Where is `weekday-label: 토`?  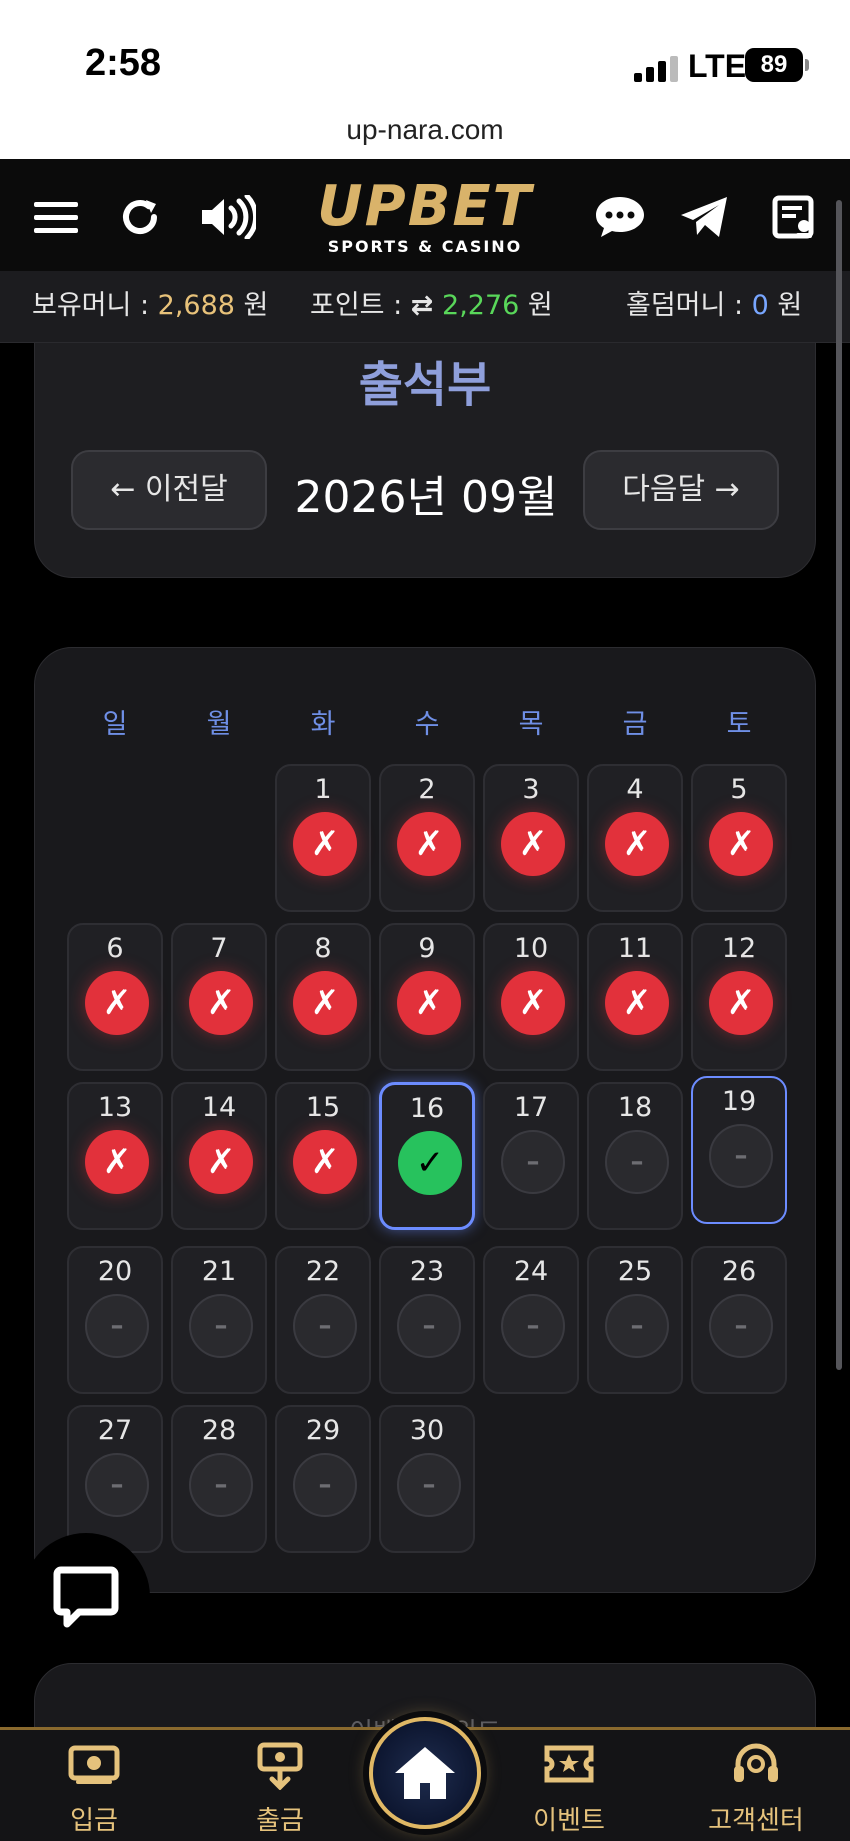
weekday-label: 토 is located at coordinates (739, 724).